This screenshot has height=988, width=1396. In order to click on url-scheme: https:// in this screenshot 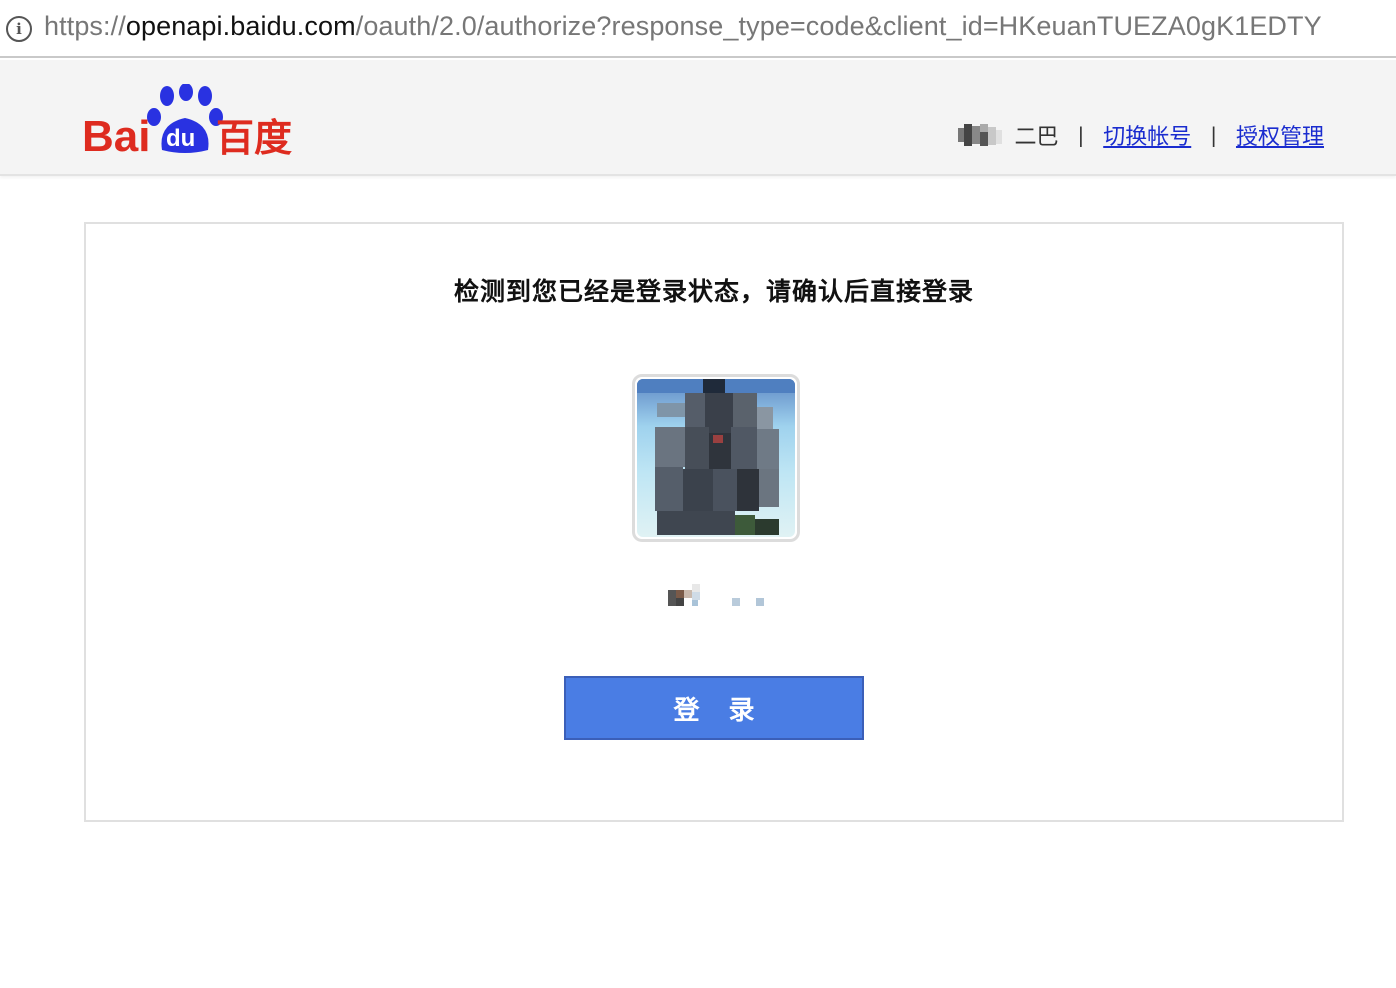, I will do `click(85, 26)`.